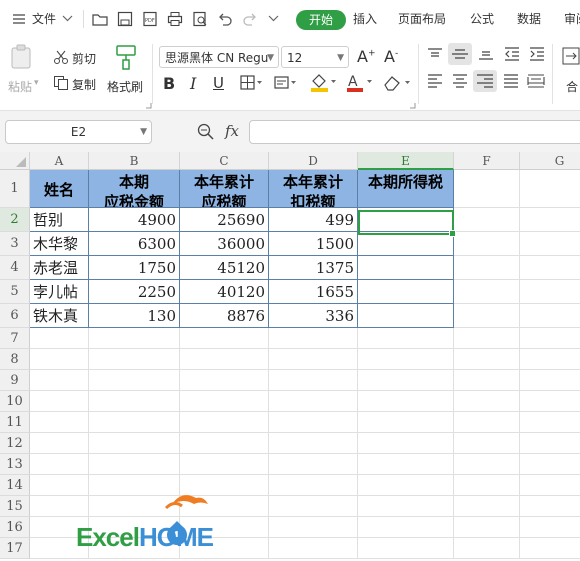 This screenshot has width=580, height=561. What do you see at coordinates (550, 161) in the screenshot?
I see `column-header-g: G` at bounding box center [550, 161].